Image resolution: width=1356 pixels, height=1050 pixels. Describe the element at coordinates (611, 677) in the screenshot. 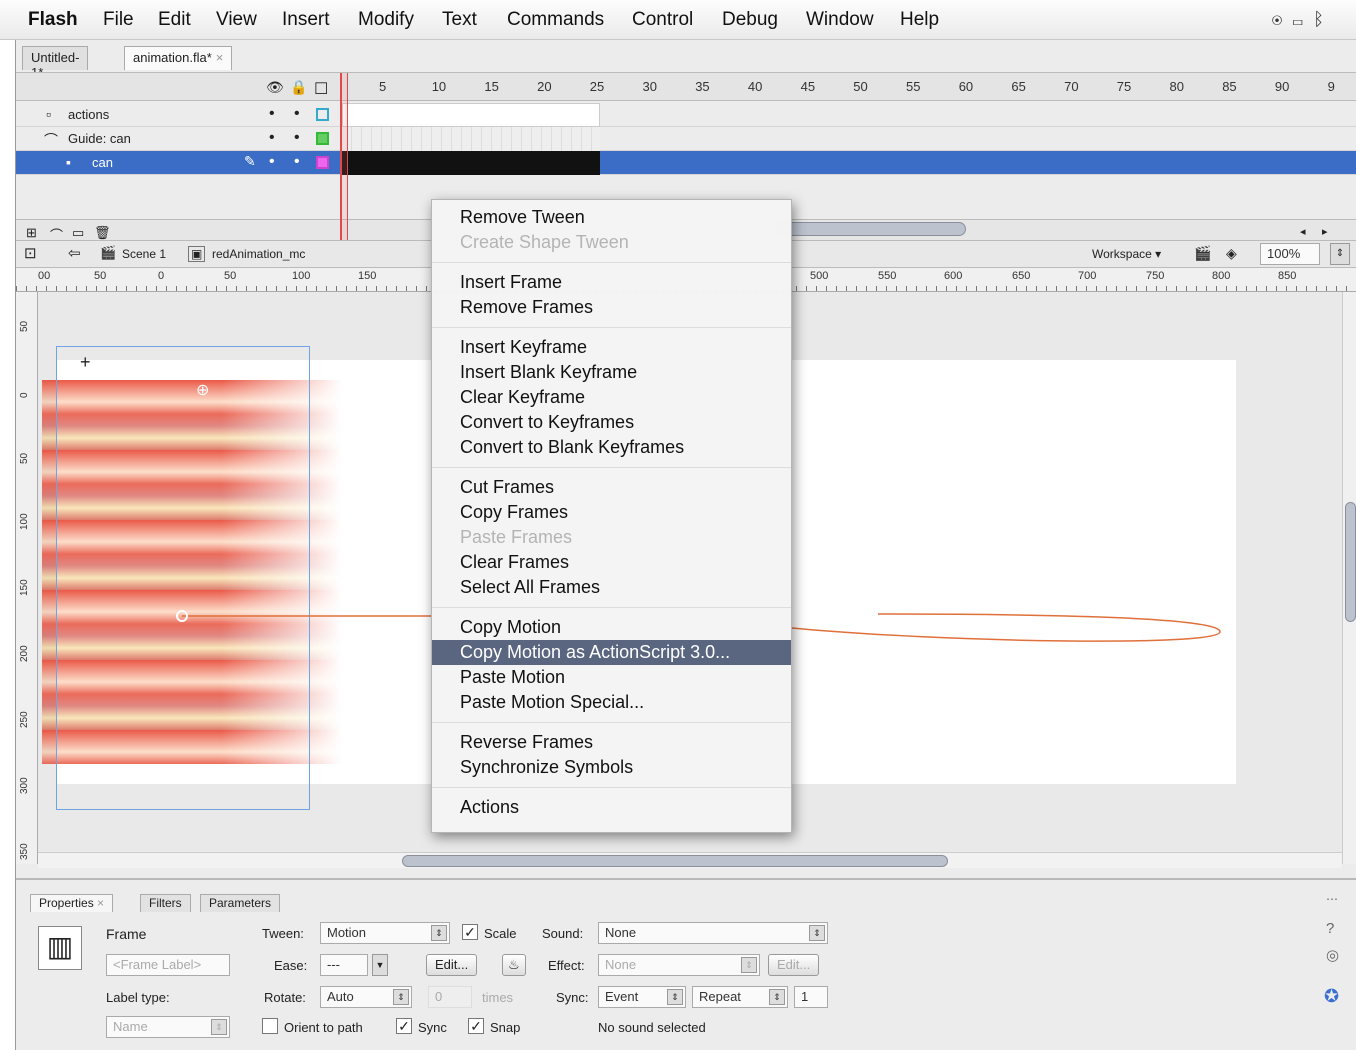

I see `menu-item-paste-motion: Paste Motion` at that location.